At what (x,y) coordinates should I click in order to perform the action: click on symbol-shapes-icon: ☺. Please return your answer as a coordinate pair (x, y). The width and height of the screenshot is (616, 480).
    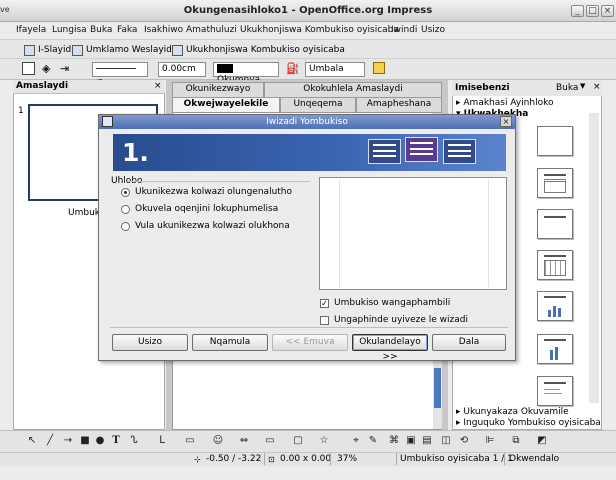
    Looking at the image, I should click on (218, 441).